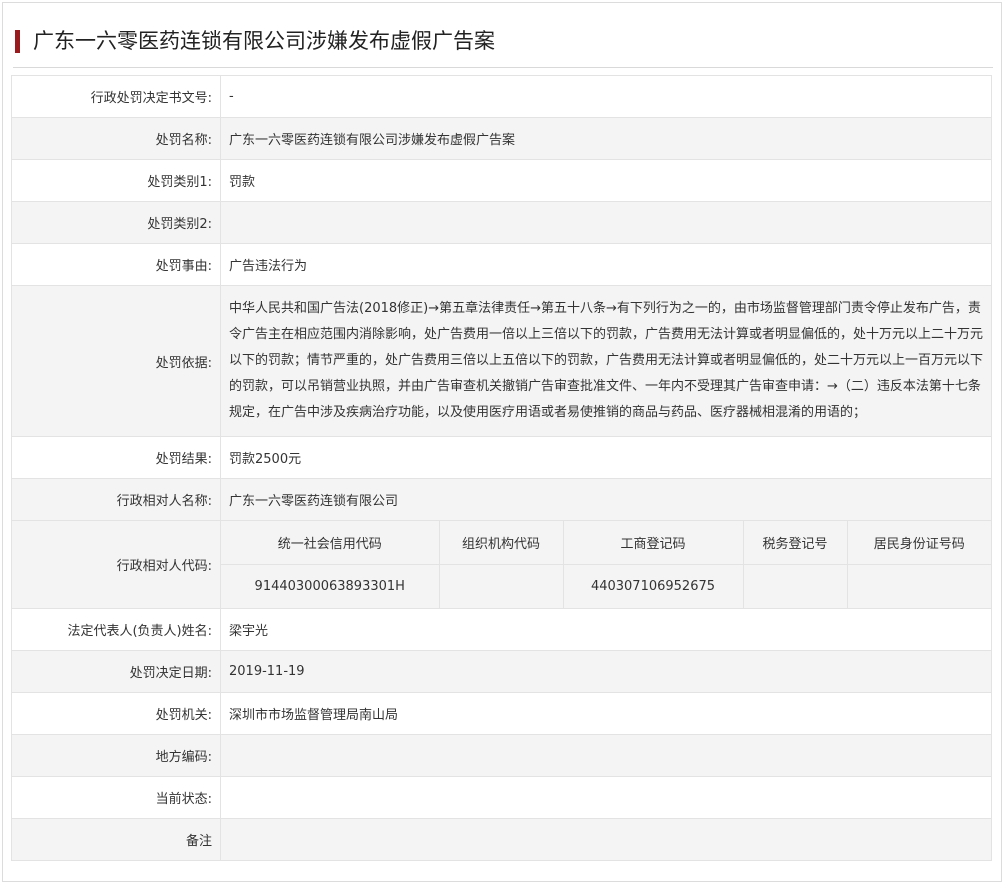 The width and height of the screenshot is (1006, 886). Describe the element at coordinates (116, 96) in the screenshot. I see `label-decision-no: 行政处罚决定书文号:` at that location.